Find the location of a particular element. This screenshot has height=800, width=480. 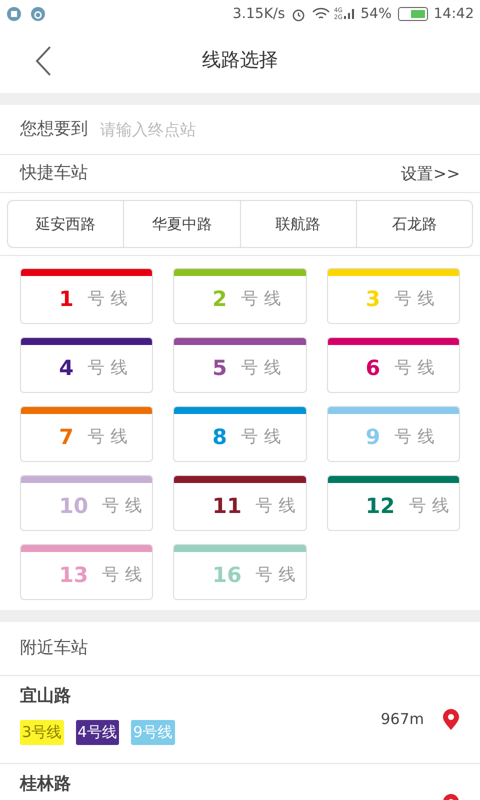

station-name: 桂林路 is located at coordinates (46, 784).